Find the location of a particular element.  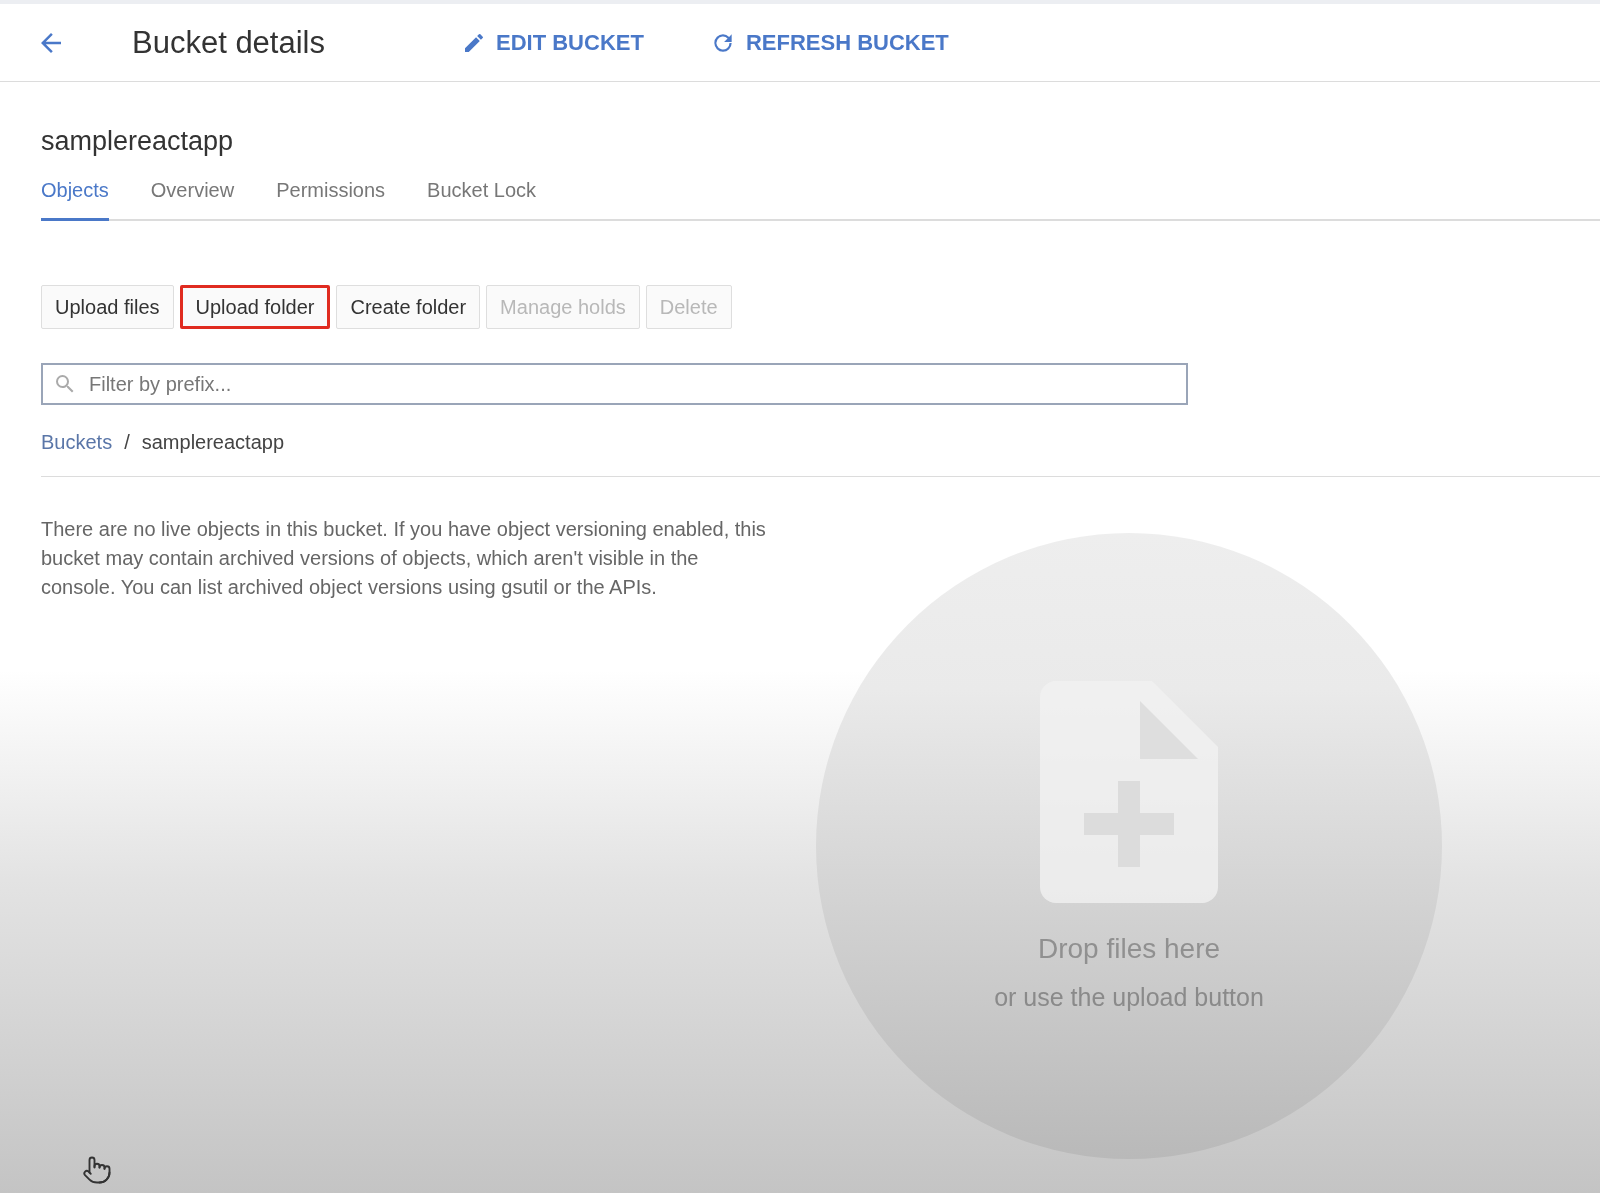

toolbar-button: Upload folder is located at coordinates (255, 307).